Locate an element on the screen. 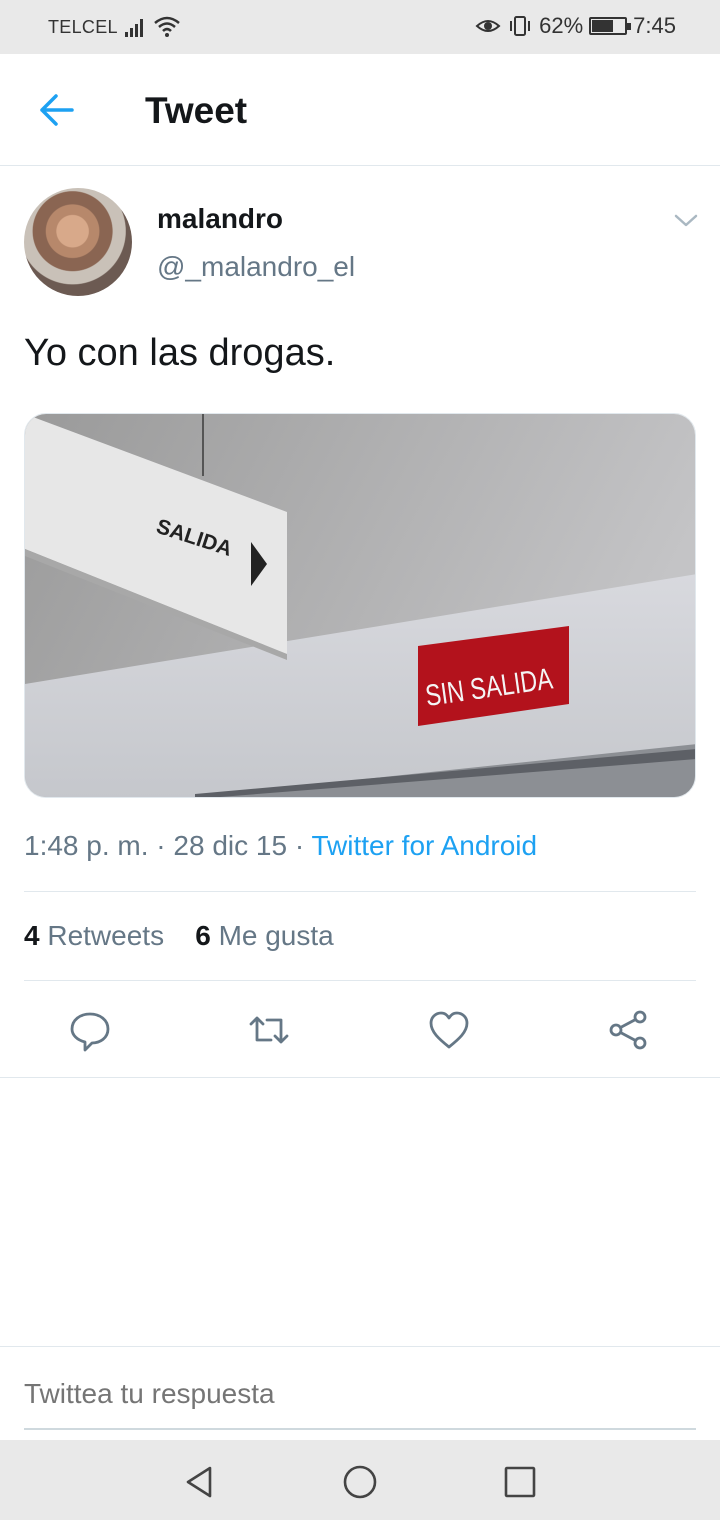 Image resolution: width=720 pixels, height=1520 pixels. wifi-icon is located at coordinates (167, 26).